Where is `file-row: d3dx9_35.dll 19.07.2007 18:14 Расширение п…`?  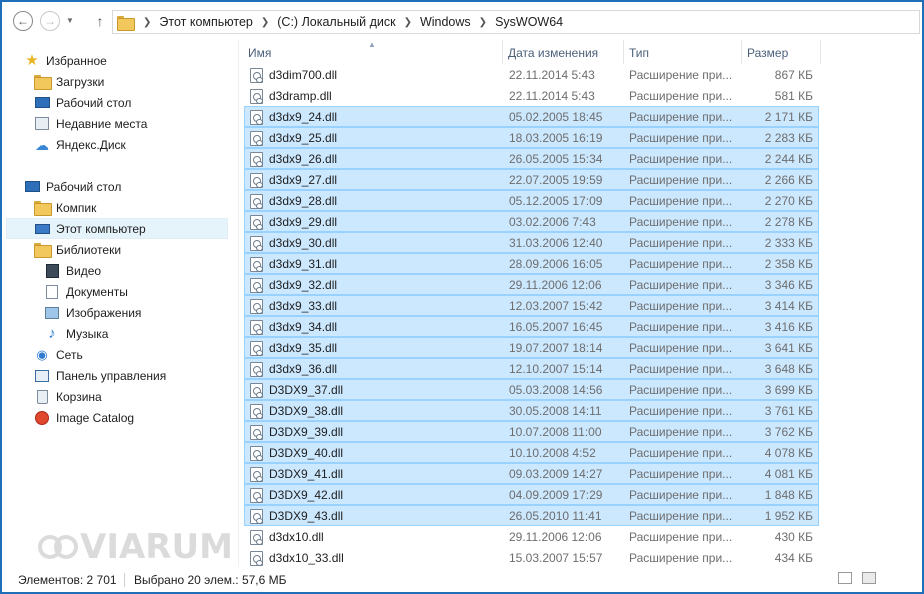 file-row: d3dx9_35.dll 19.07.2007 18:14 Расширение п… is located at coordinates (531, 347).